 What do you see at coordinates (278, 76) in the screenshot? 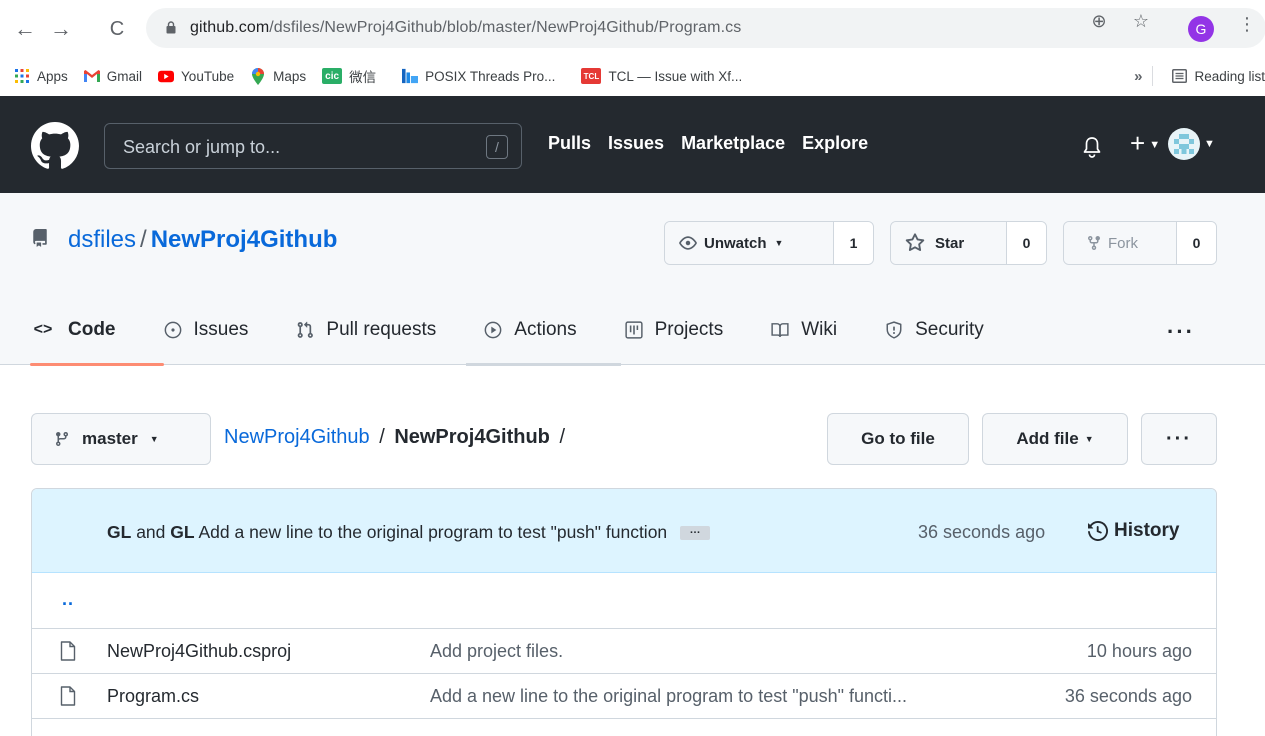
I see `bookmark-maps: Maps` at bounding box center [278, 76].